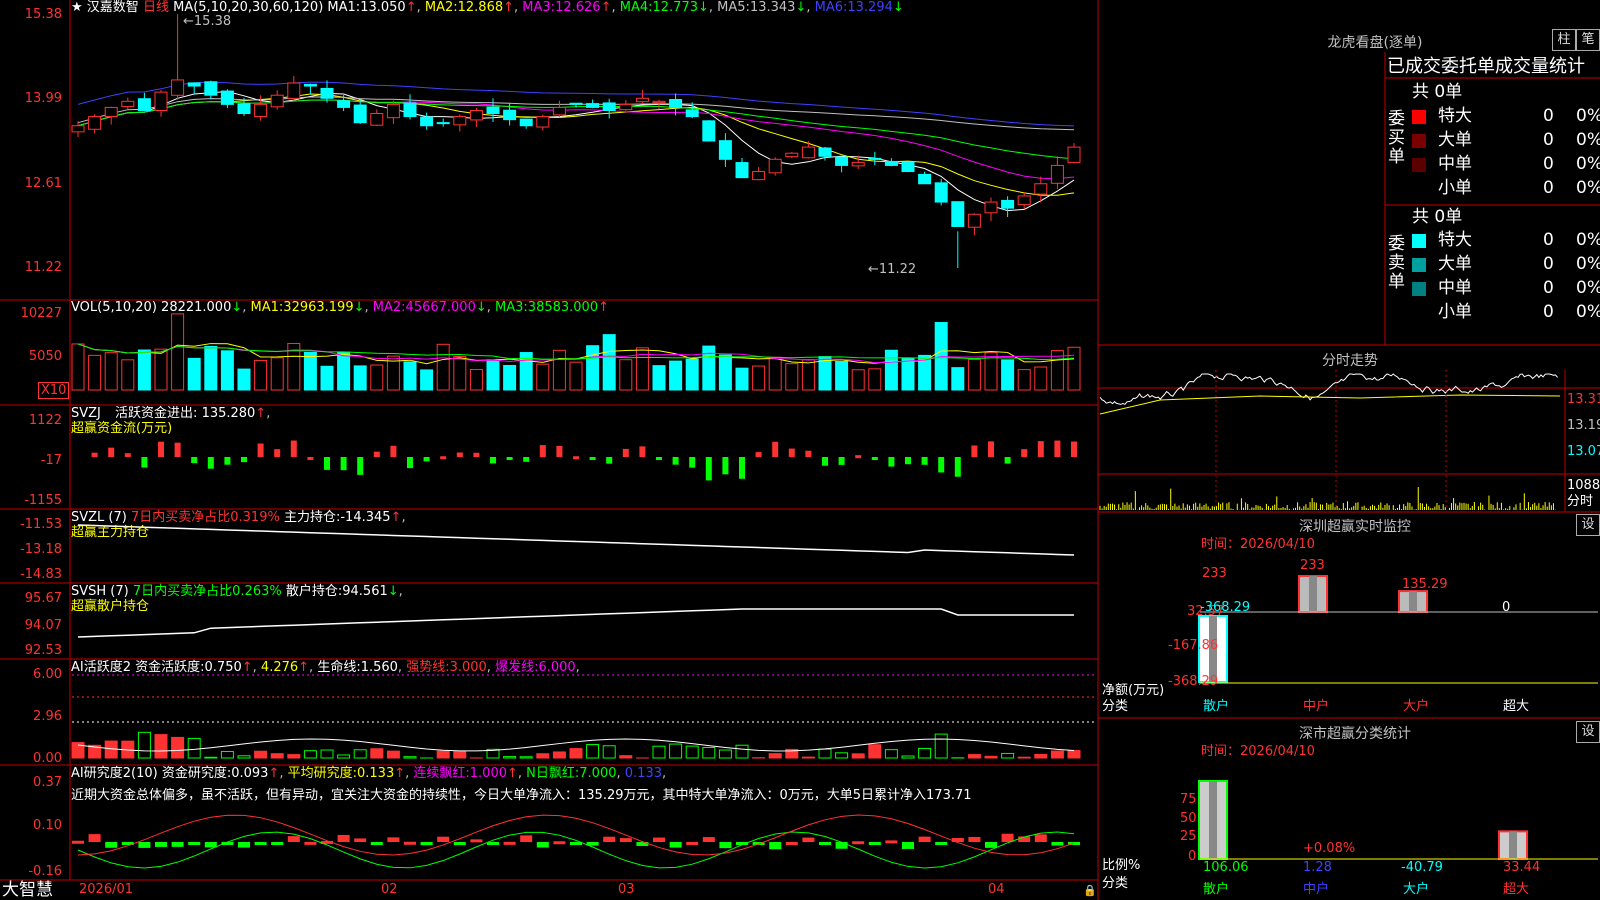 This screenshot has height=900, width=1600. Describe the element at coordinates (557, 667) in the screenshot. I see `ai1-burst: 6.000` at that location.